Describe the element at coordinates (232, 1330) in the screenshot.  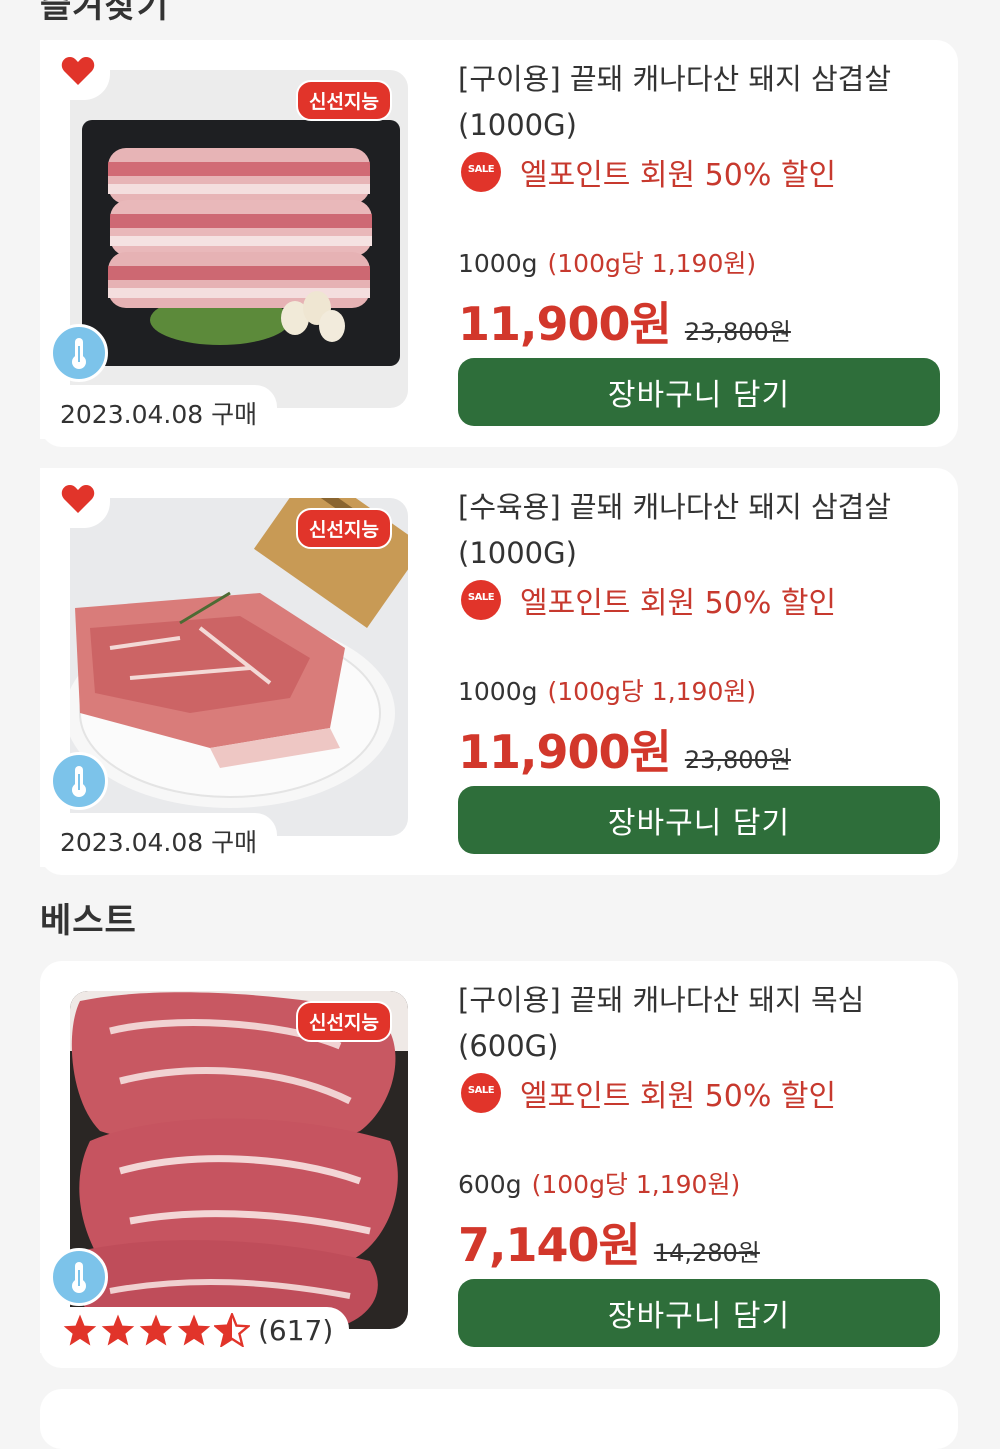
I see `half-star-icon` at that location.